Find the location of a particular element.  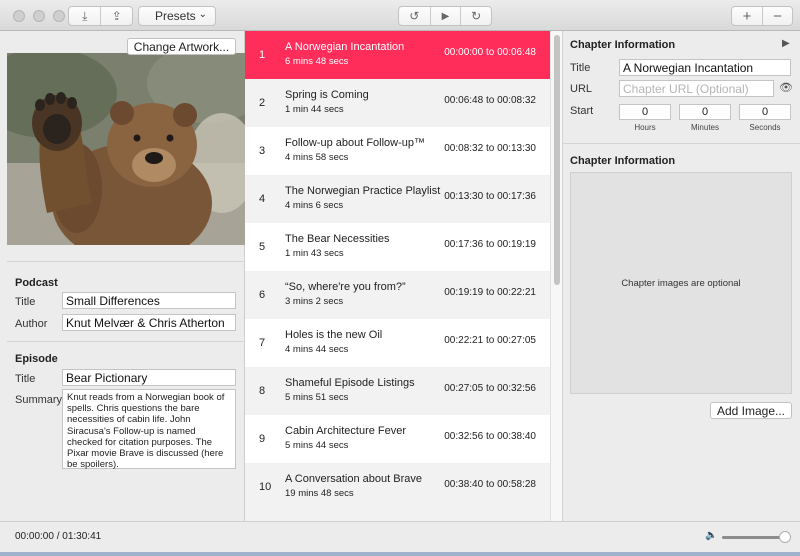

minimize-window-button is located at coordinates (39, 16).